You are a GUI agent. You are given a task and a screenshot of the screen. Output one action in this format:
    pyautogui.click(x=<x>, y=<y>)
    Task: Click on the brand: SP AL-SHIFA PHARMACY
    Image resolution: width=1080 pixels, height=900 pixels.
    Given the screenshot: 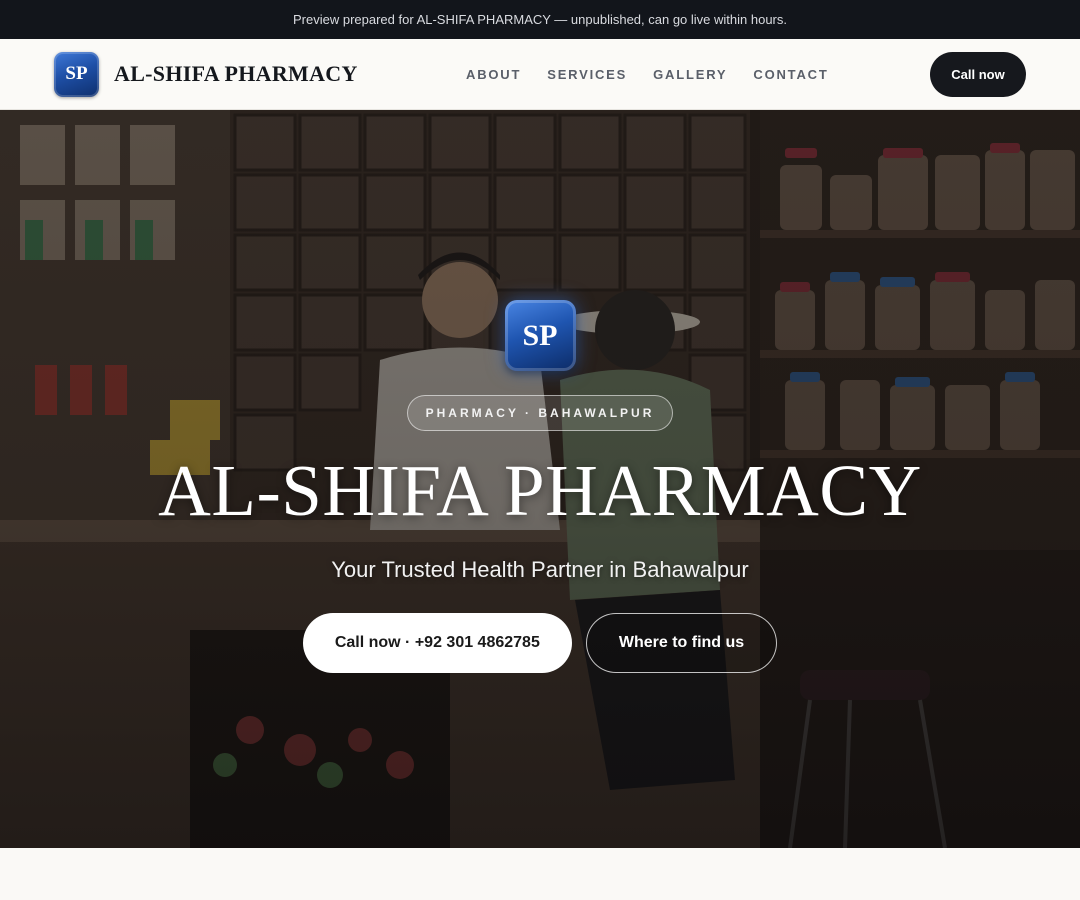 What is the action you would take?
    pyautogui.click(x=206, y=74)
    